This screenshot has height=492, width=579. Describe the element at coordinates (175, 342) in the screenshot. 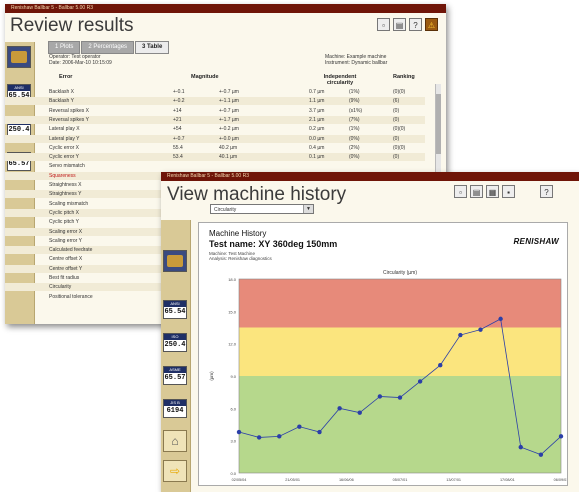

I see `sidebar-standard-iso: ISO 250.4` at that location.